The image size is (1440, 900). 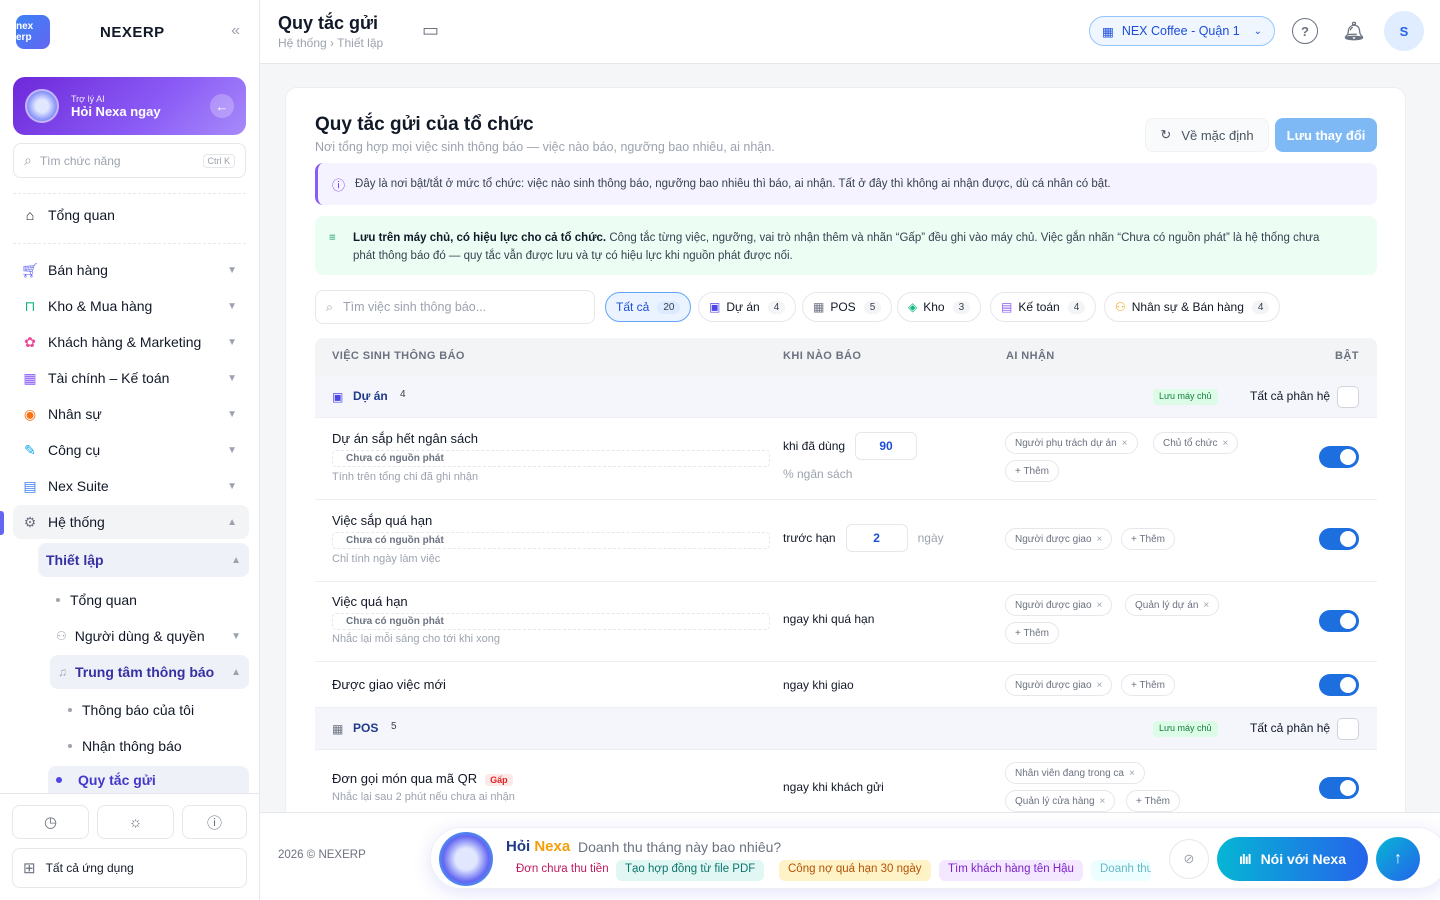 I want to click on threshold-input: 2, so click(x=876, y=538).